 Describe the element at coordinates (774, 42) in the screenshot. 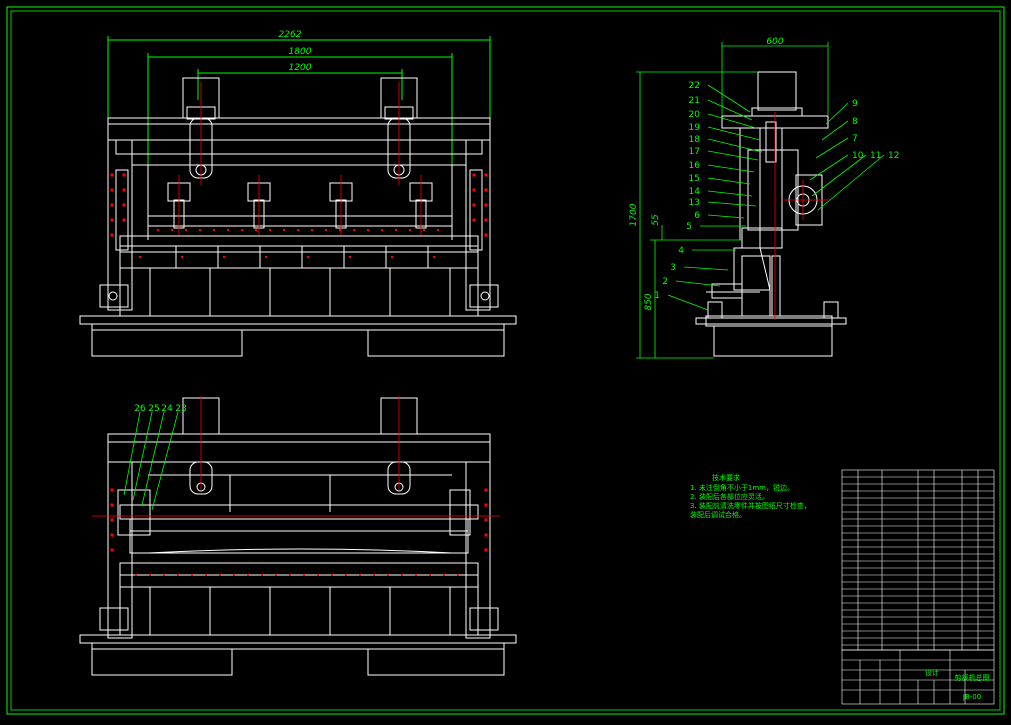

I see `side-dim-width: 600` at that location.